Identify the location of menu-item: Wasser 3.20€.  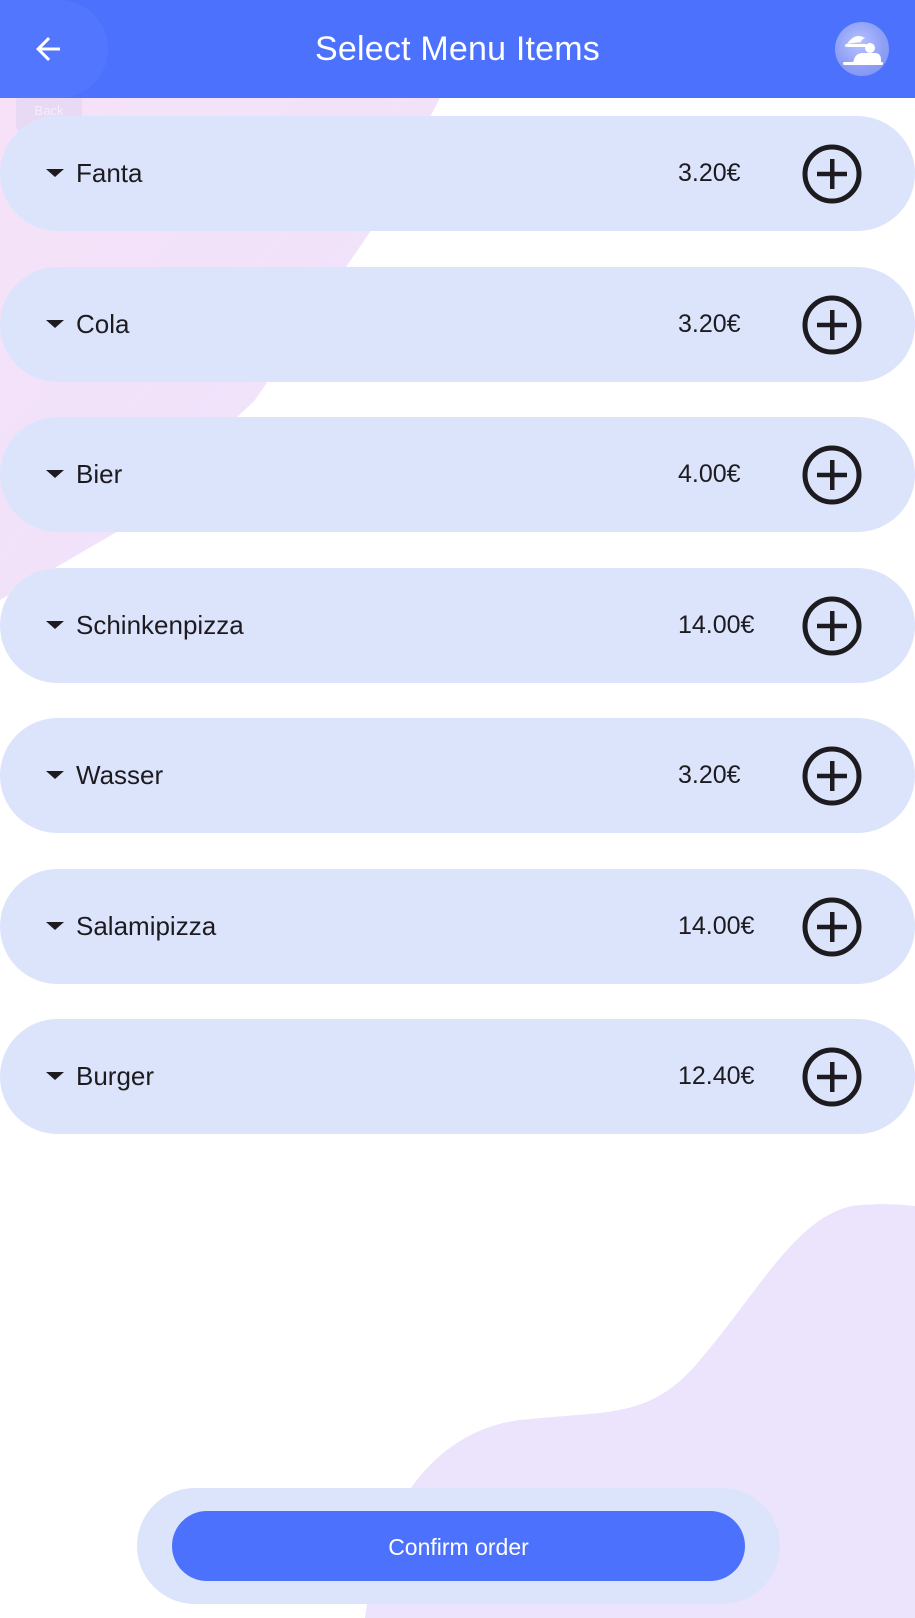
(457, 775).